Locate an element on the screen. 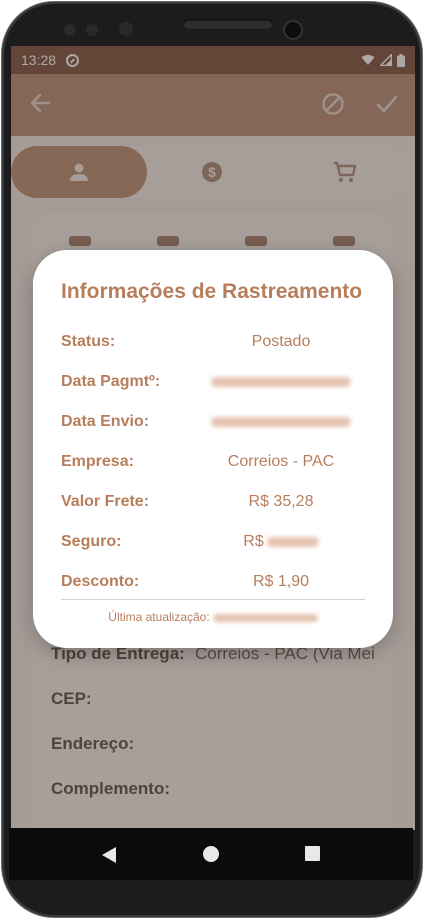 The width and height of the screenshot is (424, 919). nav-back-icon is located at coordinates (109, 855).